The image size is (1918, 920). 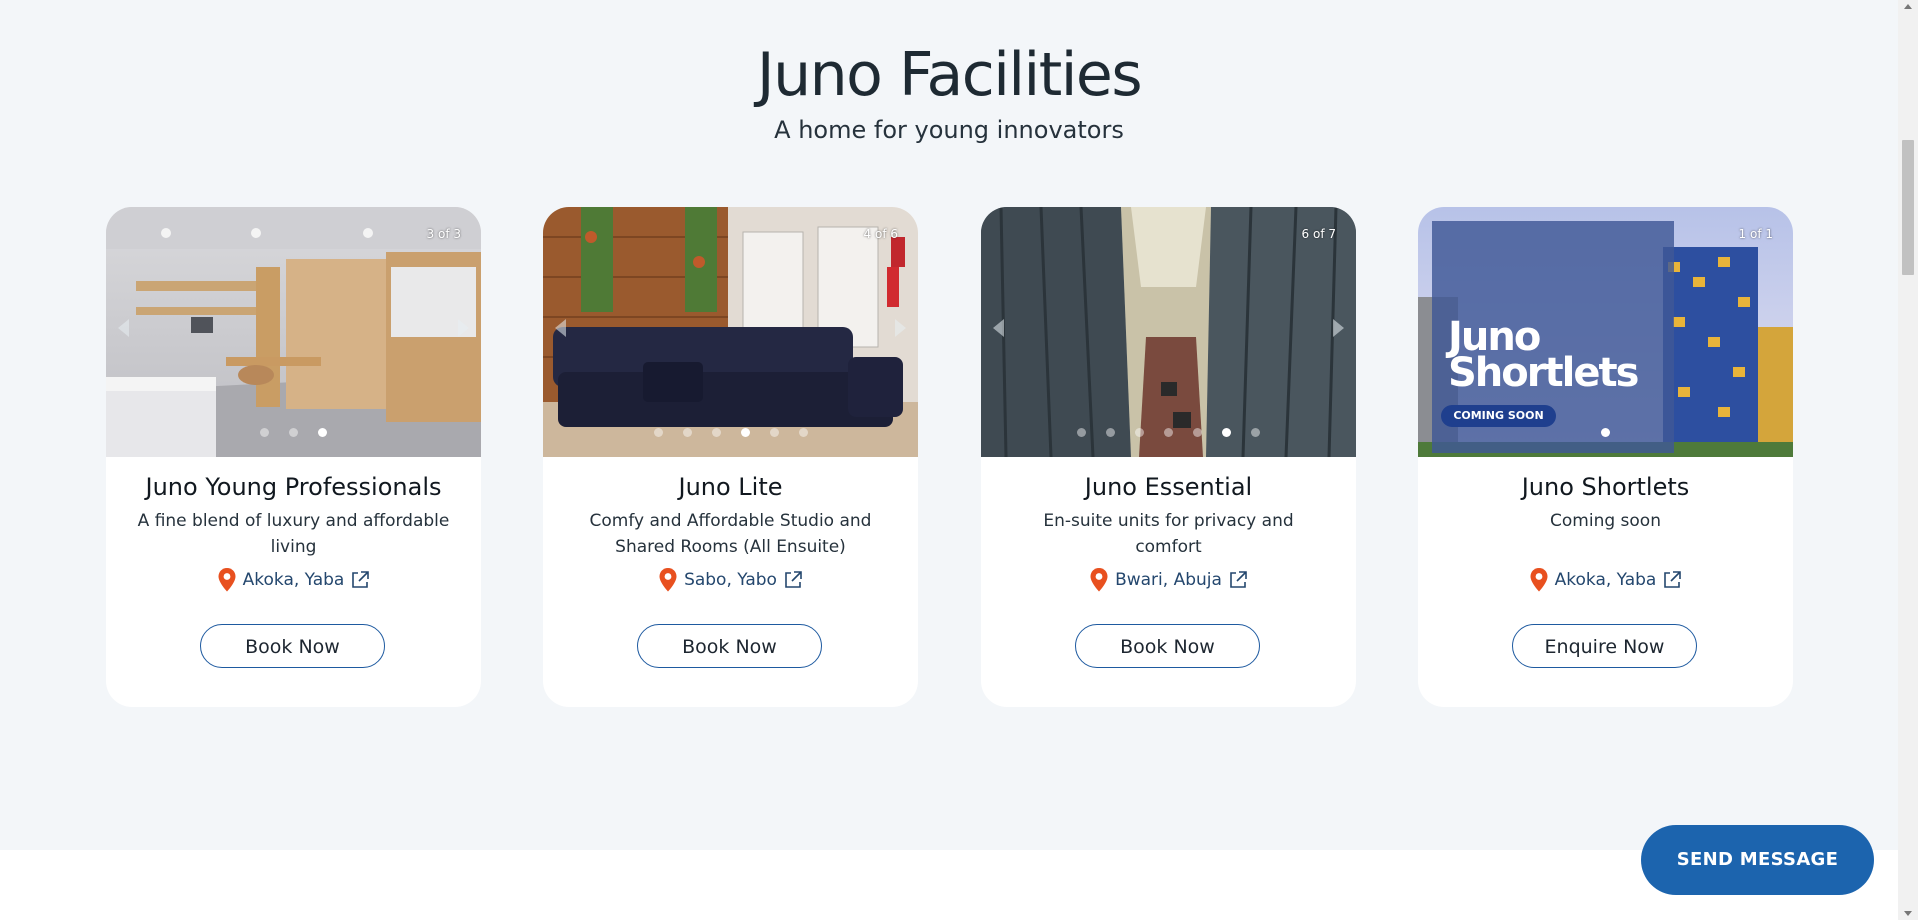 I want to click on facility-photo-carousel: 6 of 7, so click(x=1168, y=332).